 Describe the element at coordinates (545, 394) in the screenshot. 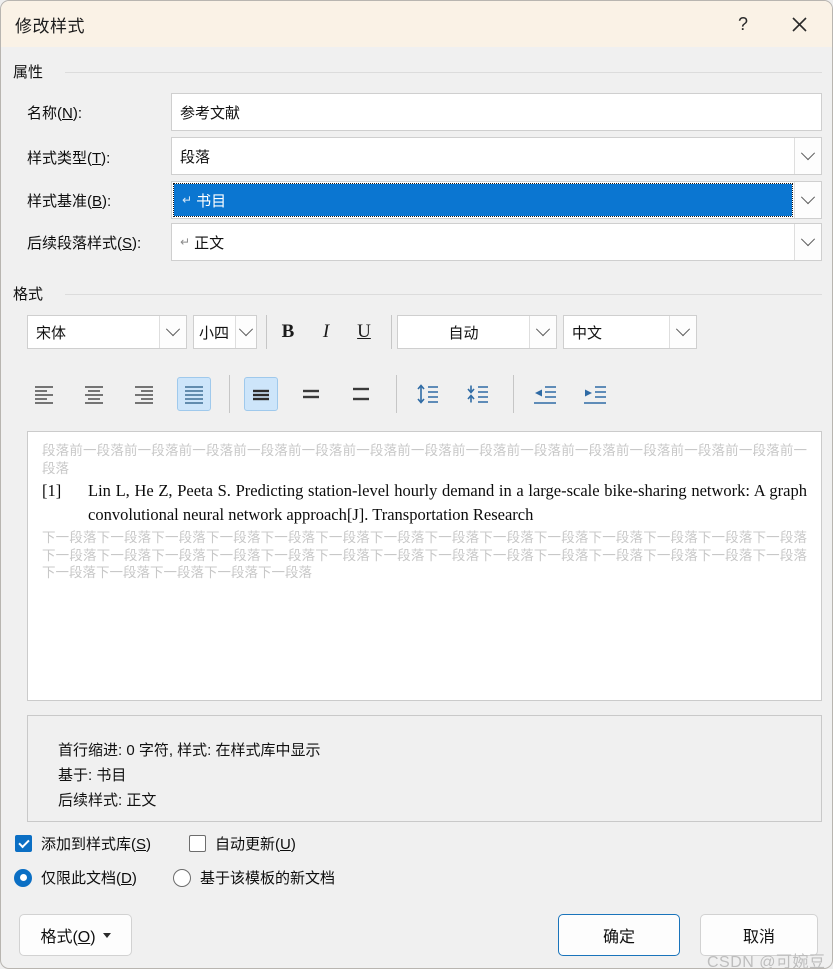

I see `decrease-indent-icon` at that location.